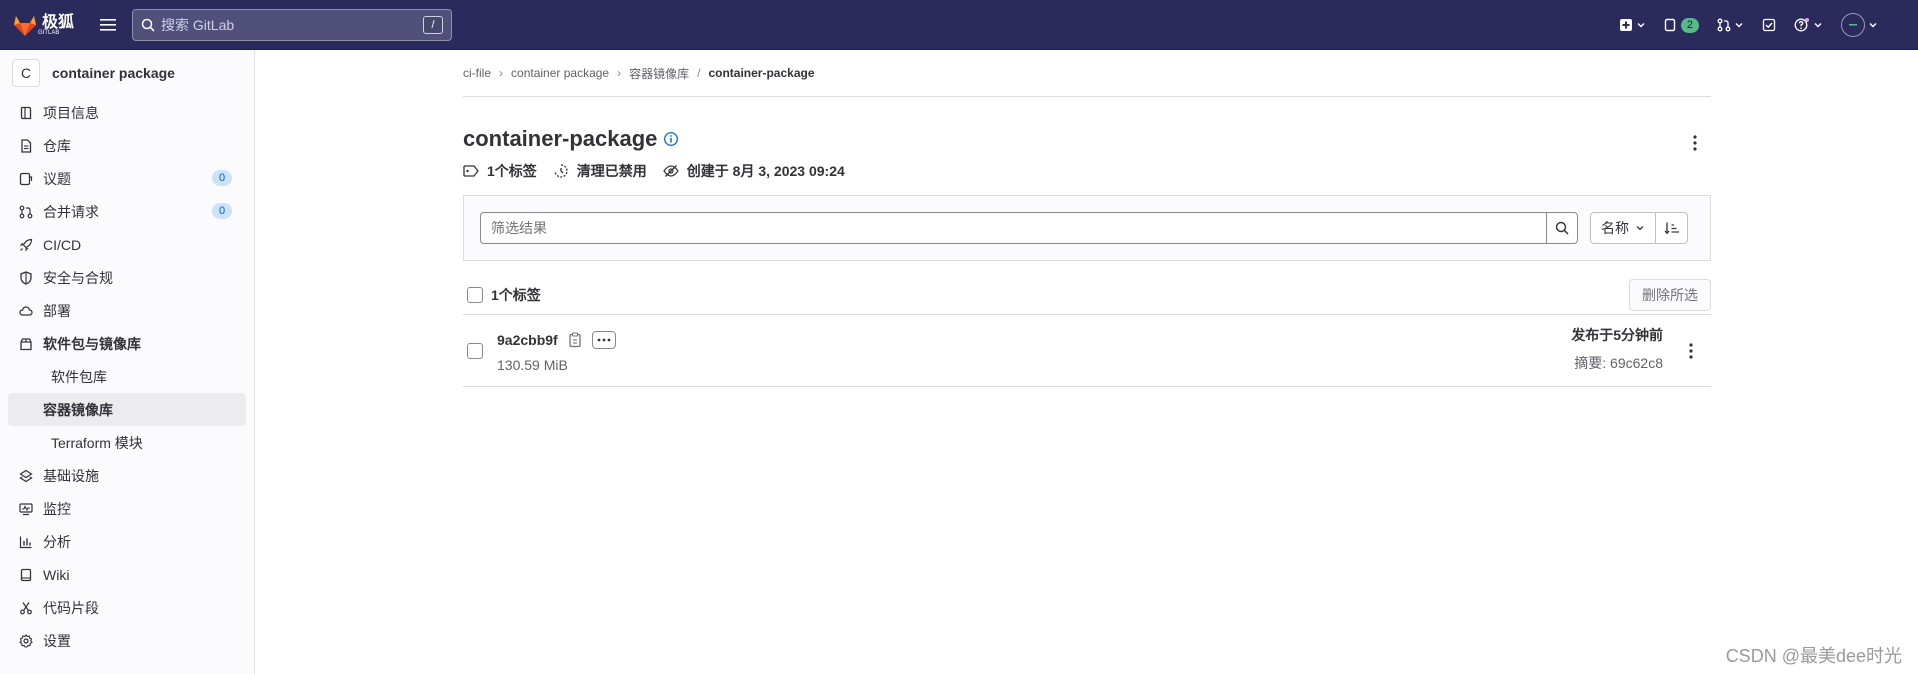 The width and height of the screenshot is (1918, 674). What do you see at coordinates (475, 350) in the screenshot?
I see `row-checkbox` at bounding box center [475, 350].